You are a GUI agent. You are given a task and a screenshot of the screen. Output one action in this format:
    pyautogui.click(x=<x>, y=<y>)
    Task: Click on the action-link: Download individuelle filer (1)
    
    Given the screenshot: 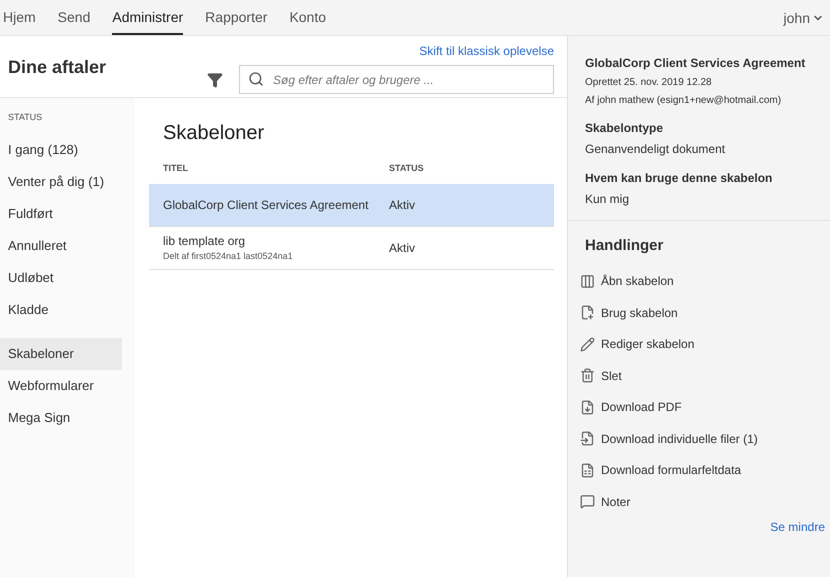 What is the action you would take?
    pyautogui.click(x=669, y=438)
    